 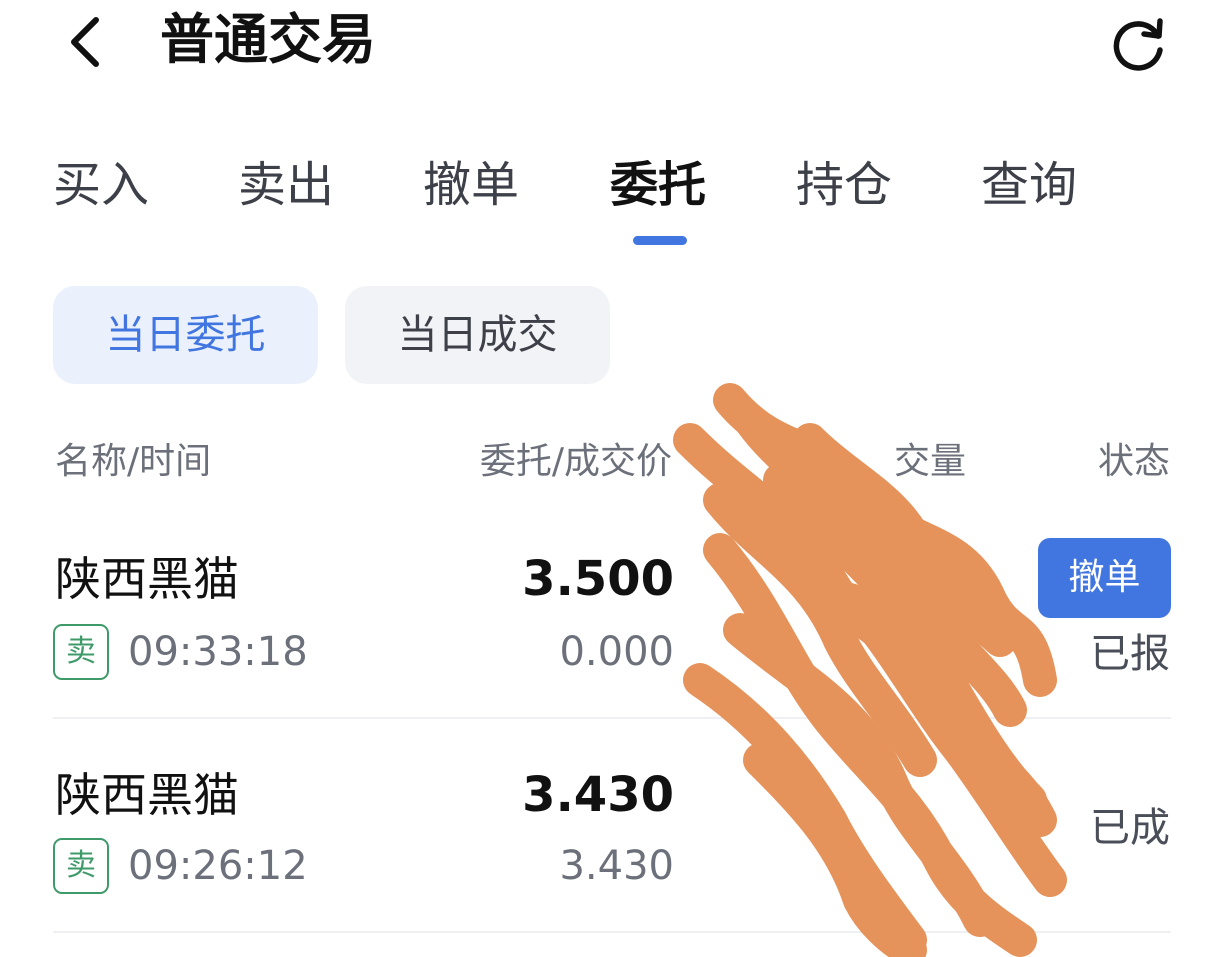 What do you see at coordinates (1130, 654) in the screenshot?
I see `order-status: 已报` at bounding box center [1130, 654].